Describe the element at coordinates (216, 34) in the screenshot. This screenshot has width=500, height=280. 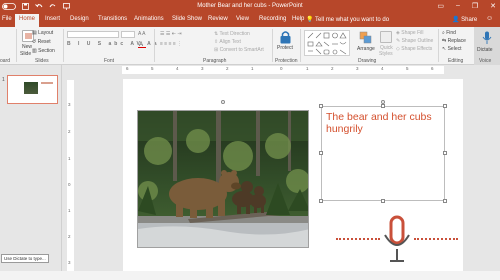
I see `text-direction-icon: ⇅` at that location.